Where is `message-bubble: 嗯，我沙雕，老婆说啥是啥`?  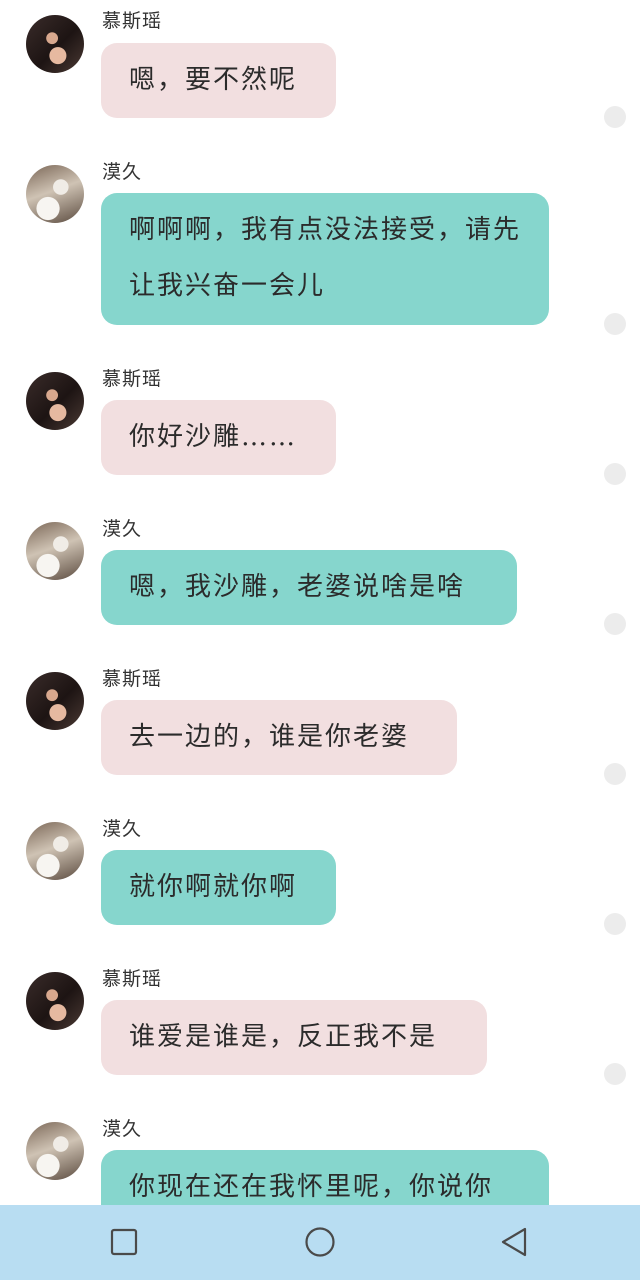 message-bubble: 嗯，我沙雕，老婆说啥是啥 is located at coordinates (309, 587).